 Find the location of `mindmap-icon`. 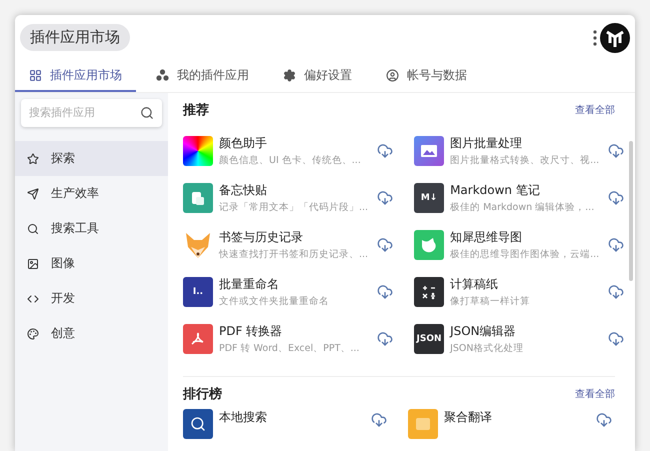

mindmap-icon is located at coordinates (429, 245).